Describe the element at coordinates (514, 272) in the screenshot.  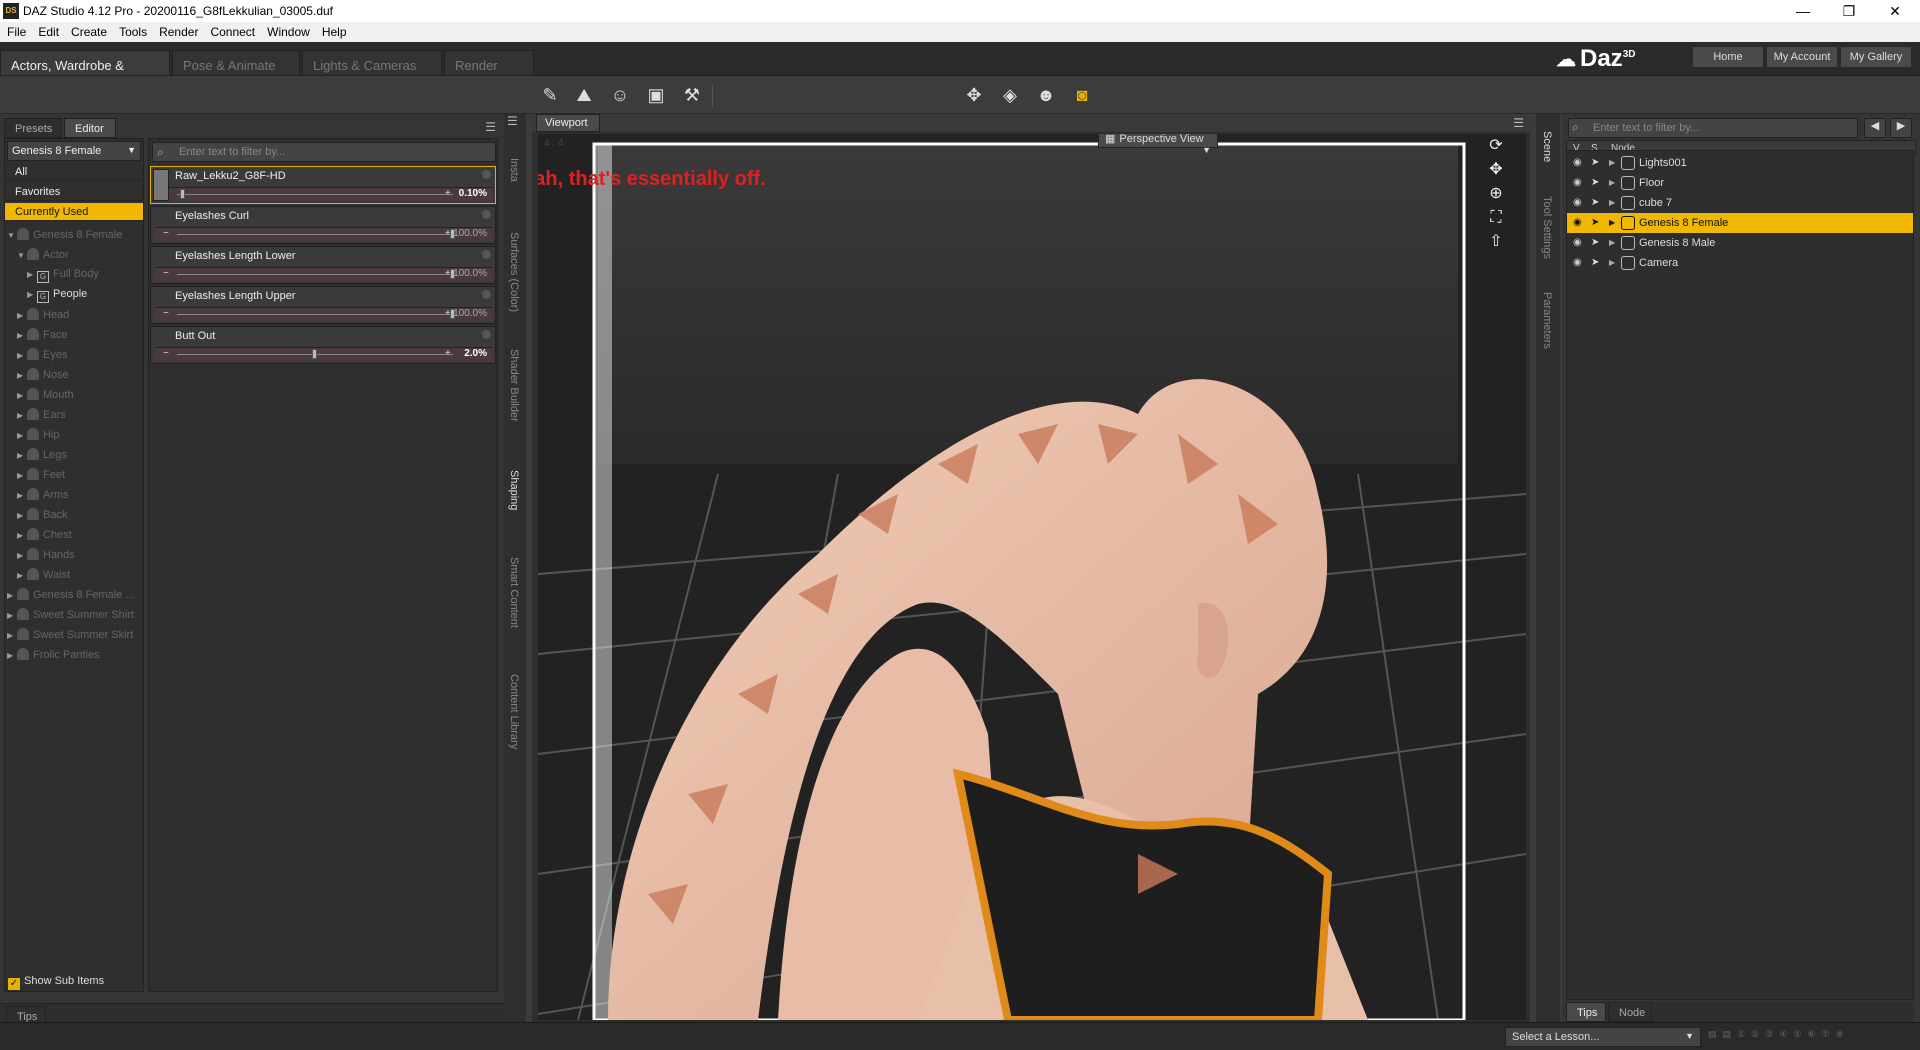
I see `tab-surfaces: Surfaces (Color)` at that location.